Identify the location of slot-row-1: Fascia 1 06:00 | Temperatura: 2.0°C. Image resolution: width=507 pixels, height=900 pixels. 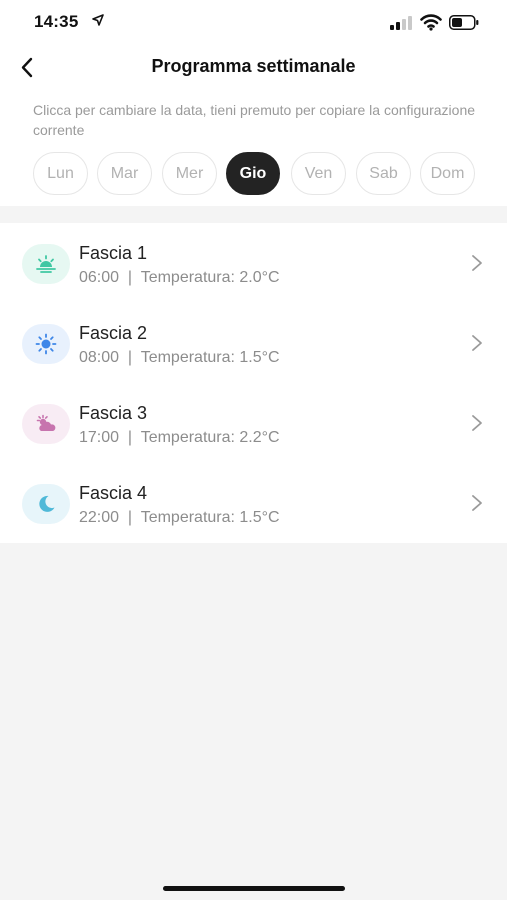
(253, 263).